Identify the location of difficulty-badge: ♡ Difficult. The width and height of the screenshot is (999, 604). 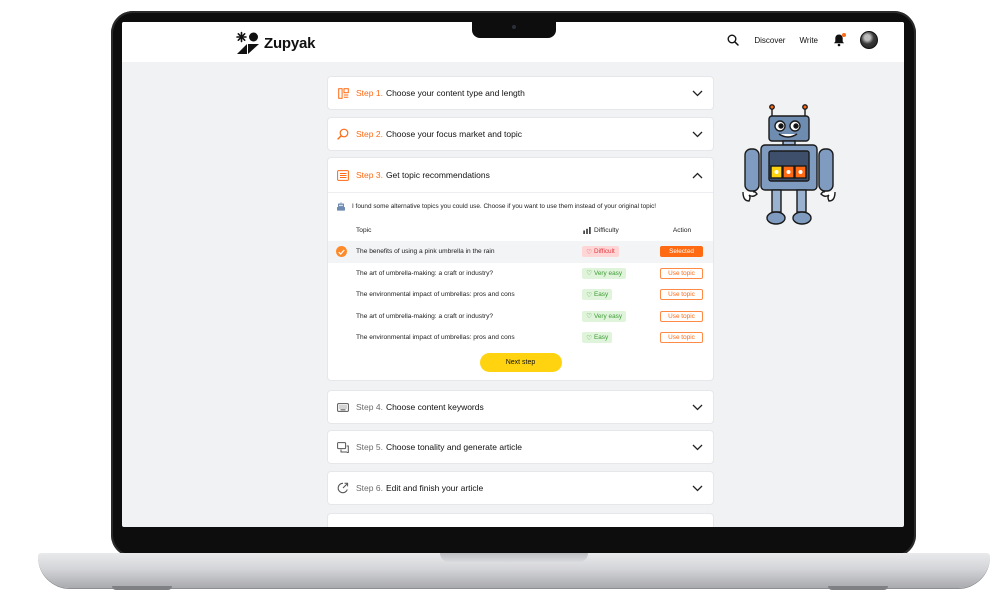
(600, 252).